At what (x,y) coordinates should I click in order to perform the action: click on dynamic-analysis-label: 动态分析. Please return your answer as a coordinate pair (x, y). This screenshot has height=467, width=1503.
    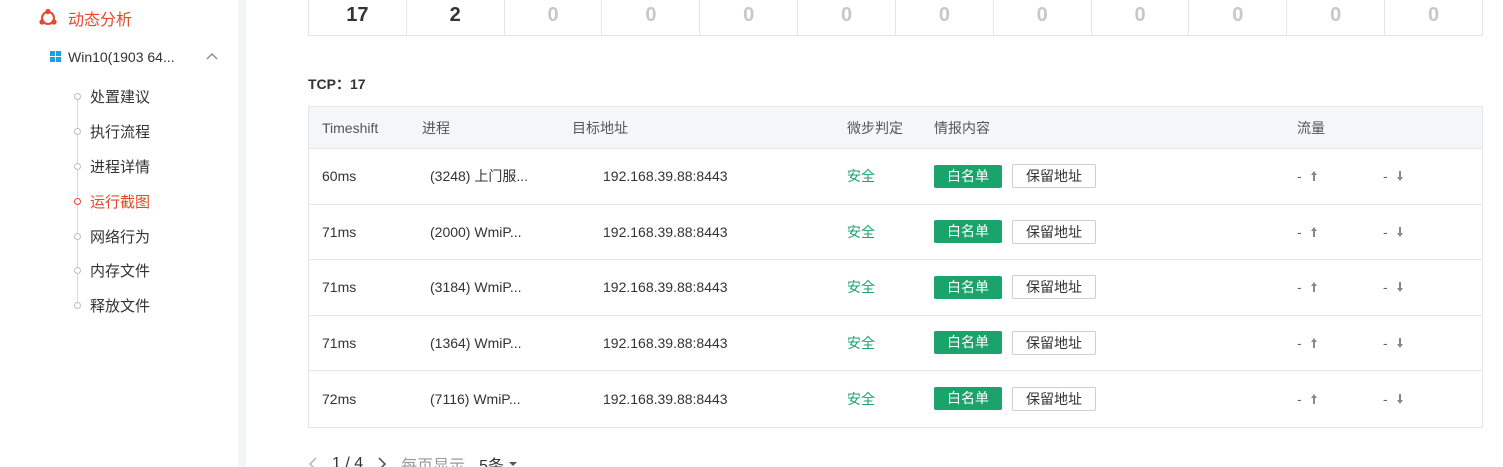
    Looking at the image, I should click on (100, 20).